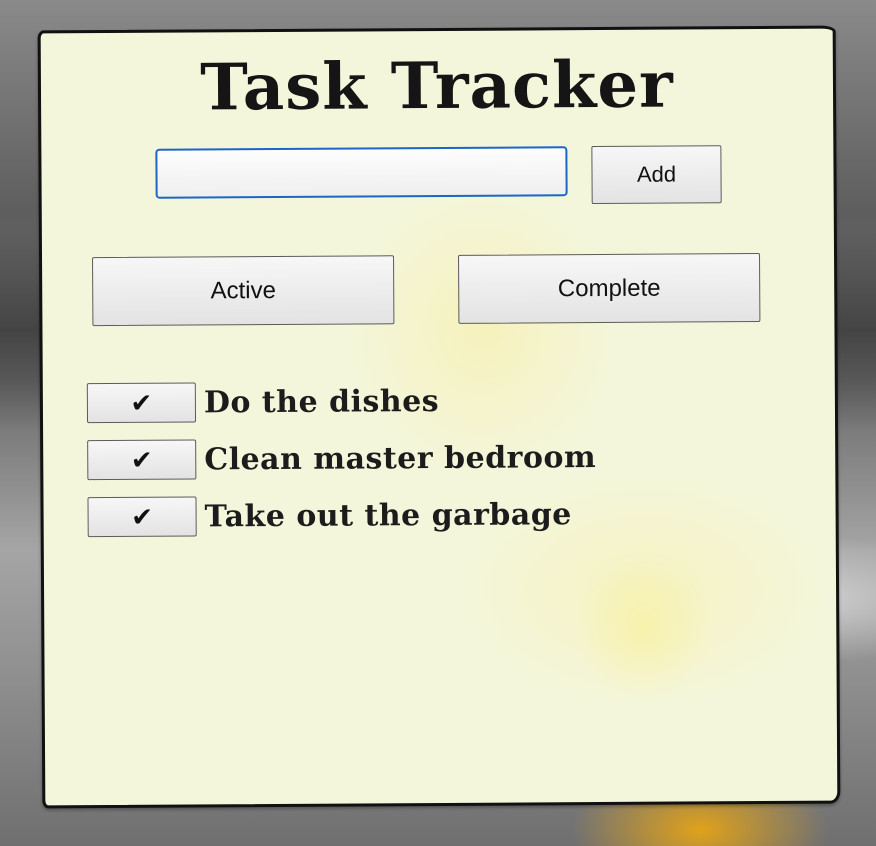 This screenshot has height=846, width=876. I want to click on add-button: Add, so click(656, 175).